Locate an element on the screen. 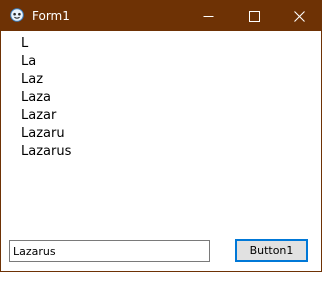 This screenshot has height=294, width=322. app-icon is located at coordinates (17, 15).